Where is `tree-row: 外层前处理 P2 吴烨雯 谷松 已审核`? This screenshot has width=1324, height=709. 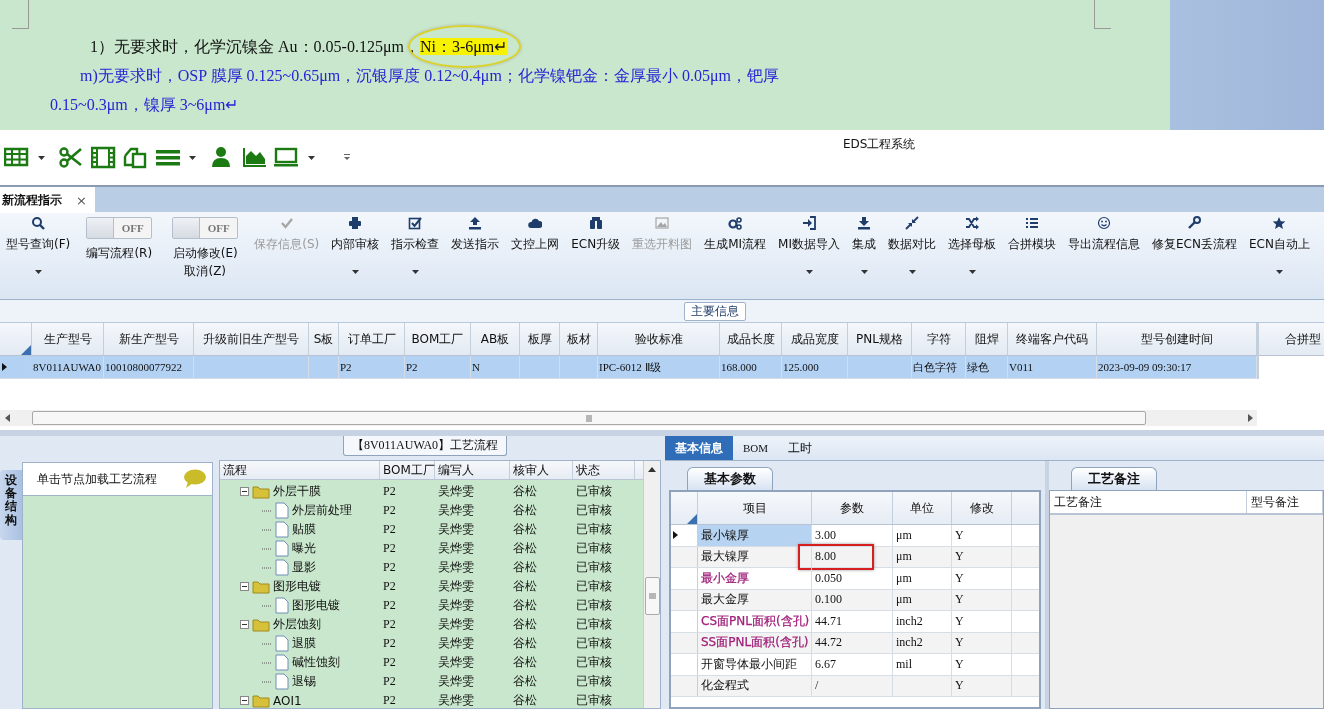
tree-row: 外层前处理 P2 吴烨雯 谷松 已审核 is located at coordinates (431, 510).